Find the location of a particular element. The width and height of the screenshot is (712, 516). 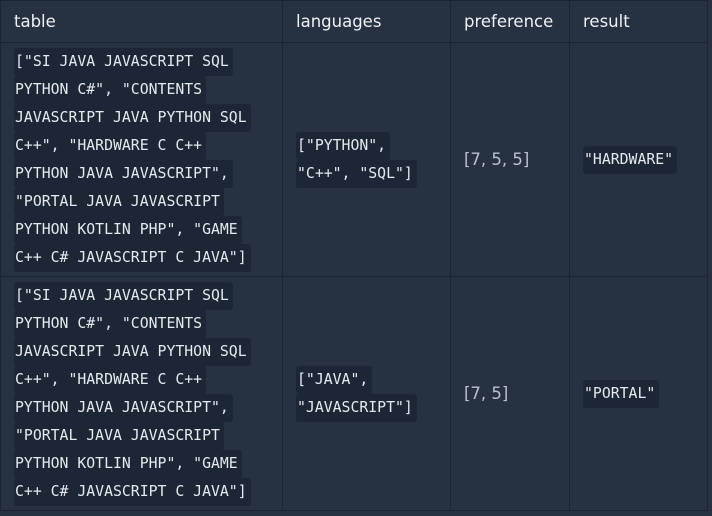

result-cell: "HARDWARE" is located at coordinates (638, 159).